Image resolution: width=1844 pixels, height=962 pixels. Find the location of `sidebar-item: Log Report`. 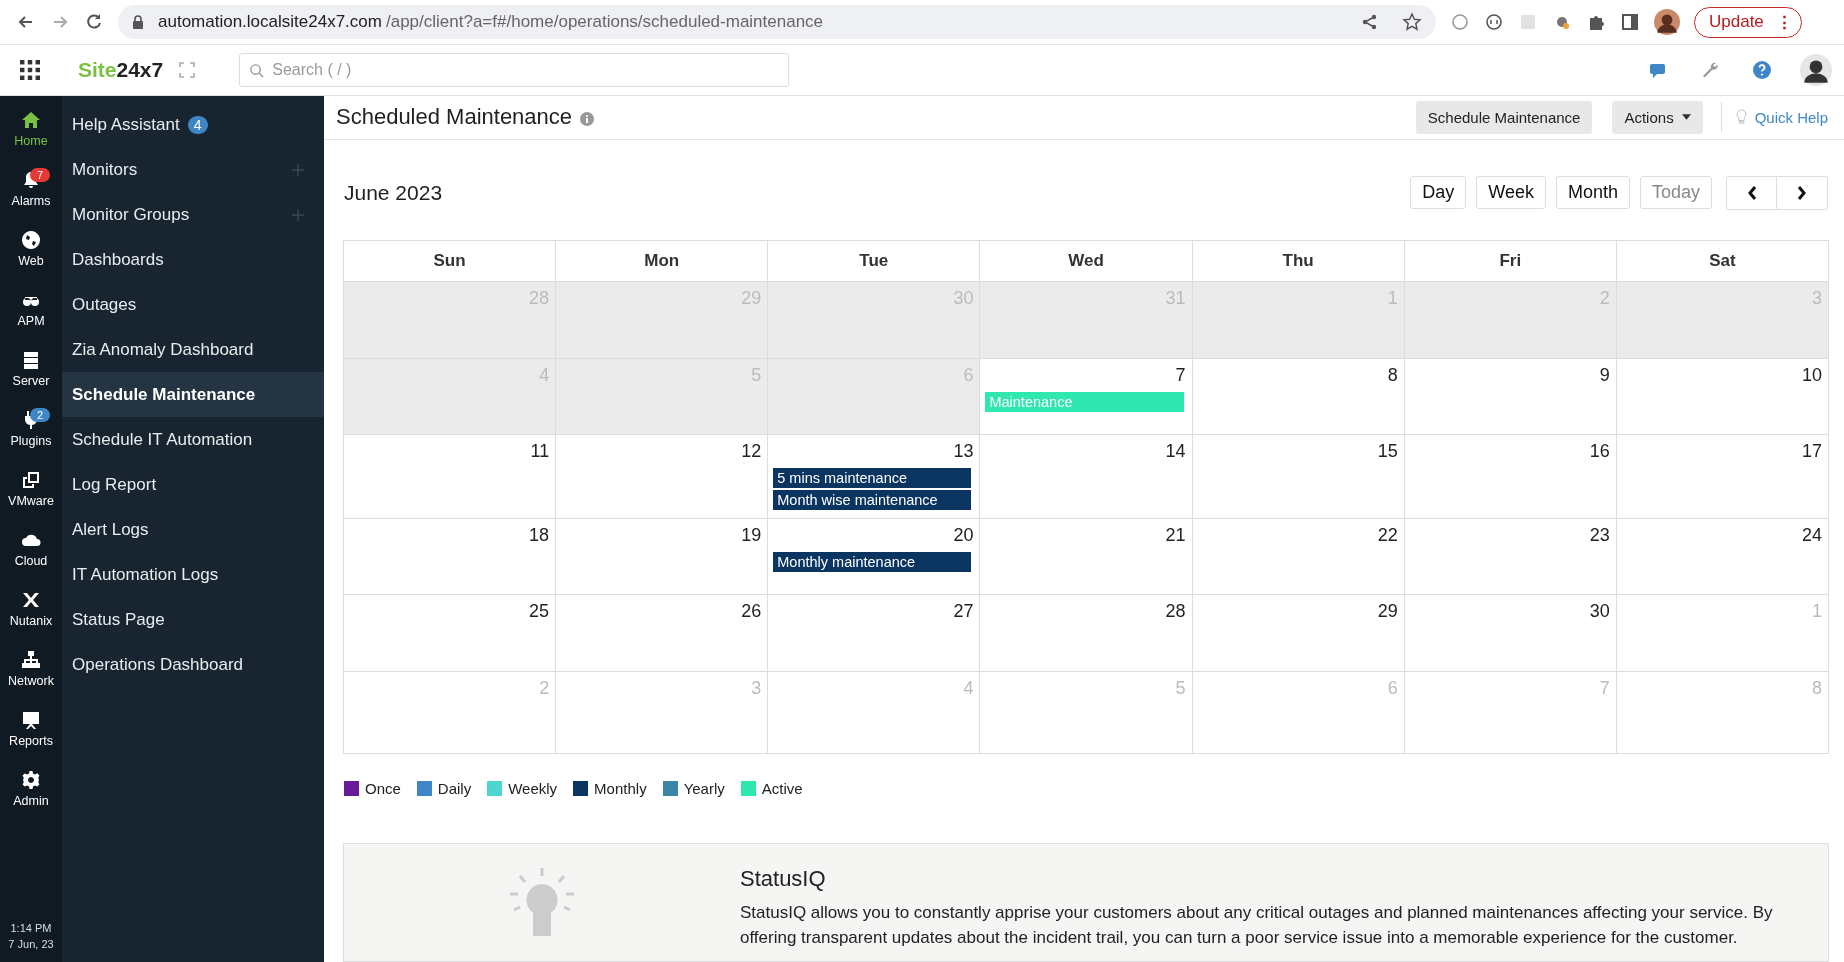

sidebar-item: Log Report is located at coordinates (193, 484).